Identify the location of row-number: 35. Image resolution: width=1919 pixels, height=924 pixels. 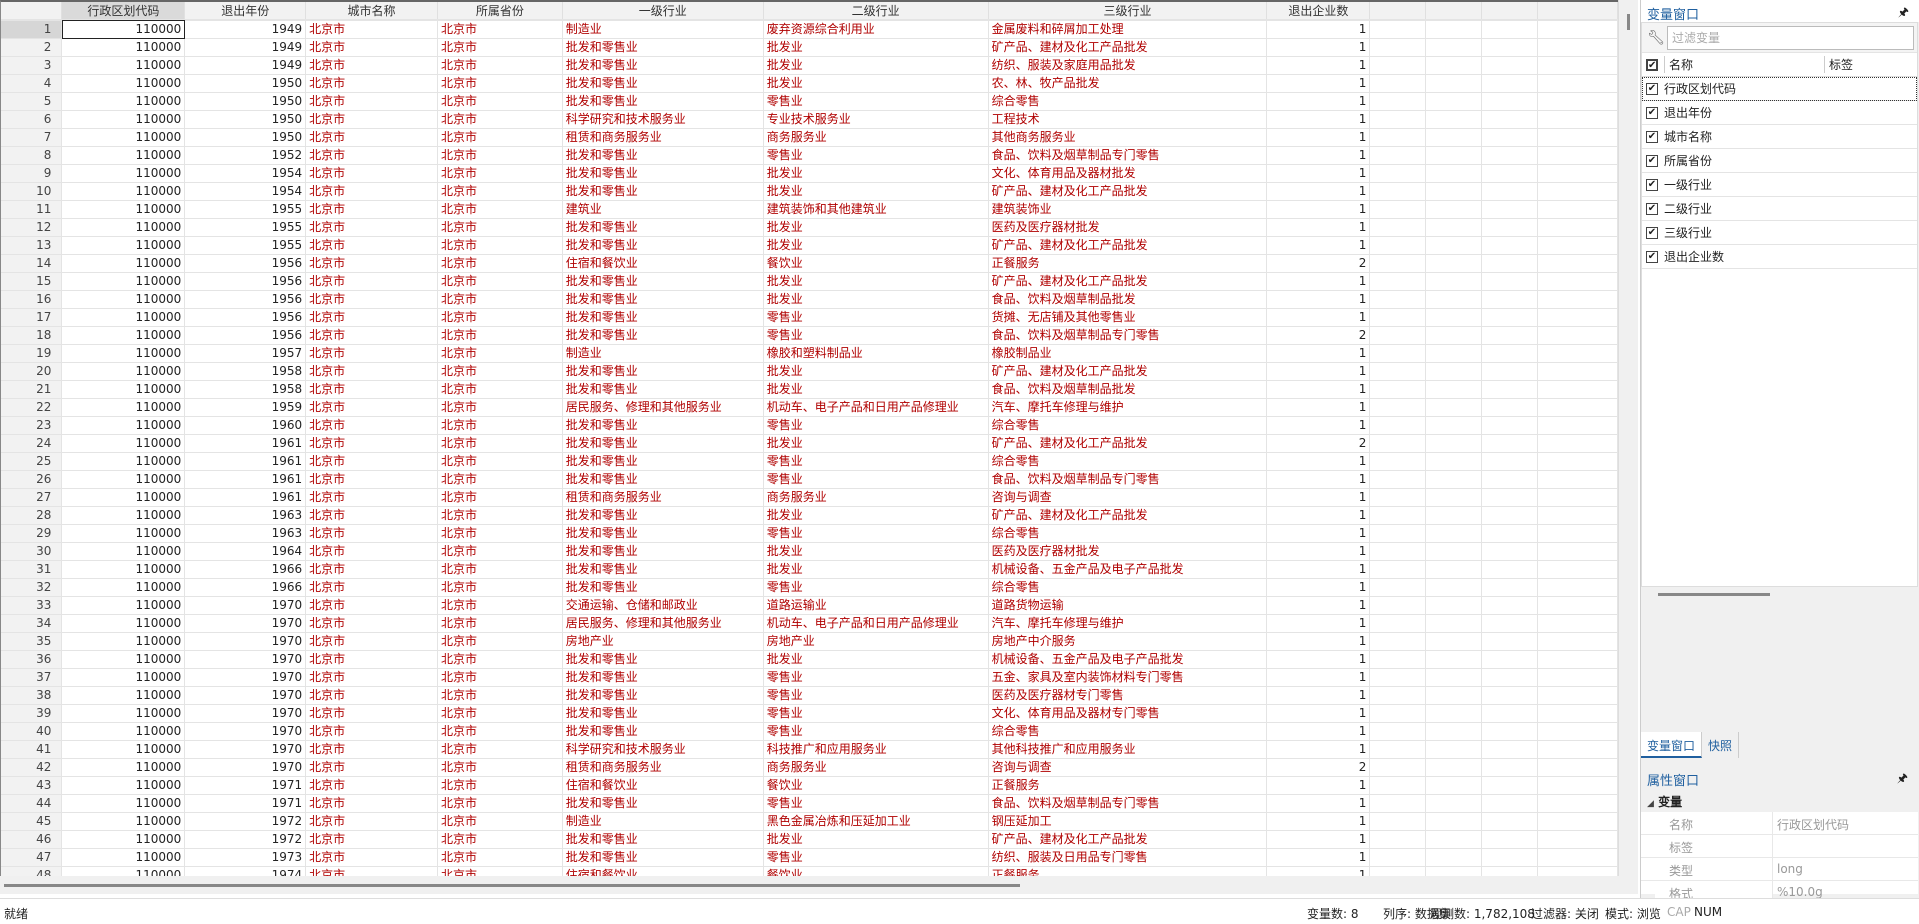
(32, 641).